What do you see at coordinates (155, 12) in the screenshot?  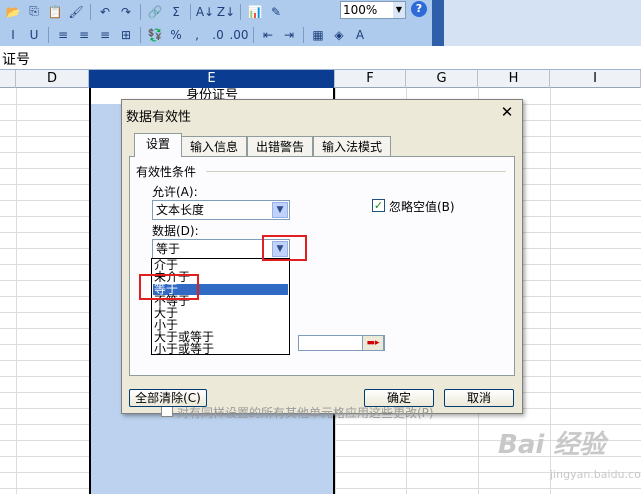 I see `hyperlink-icon: 🔗` at bounding box center [155, 12].